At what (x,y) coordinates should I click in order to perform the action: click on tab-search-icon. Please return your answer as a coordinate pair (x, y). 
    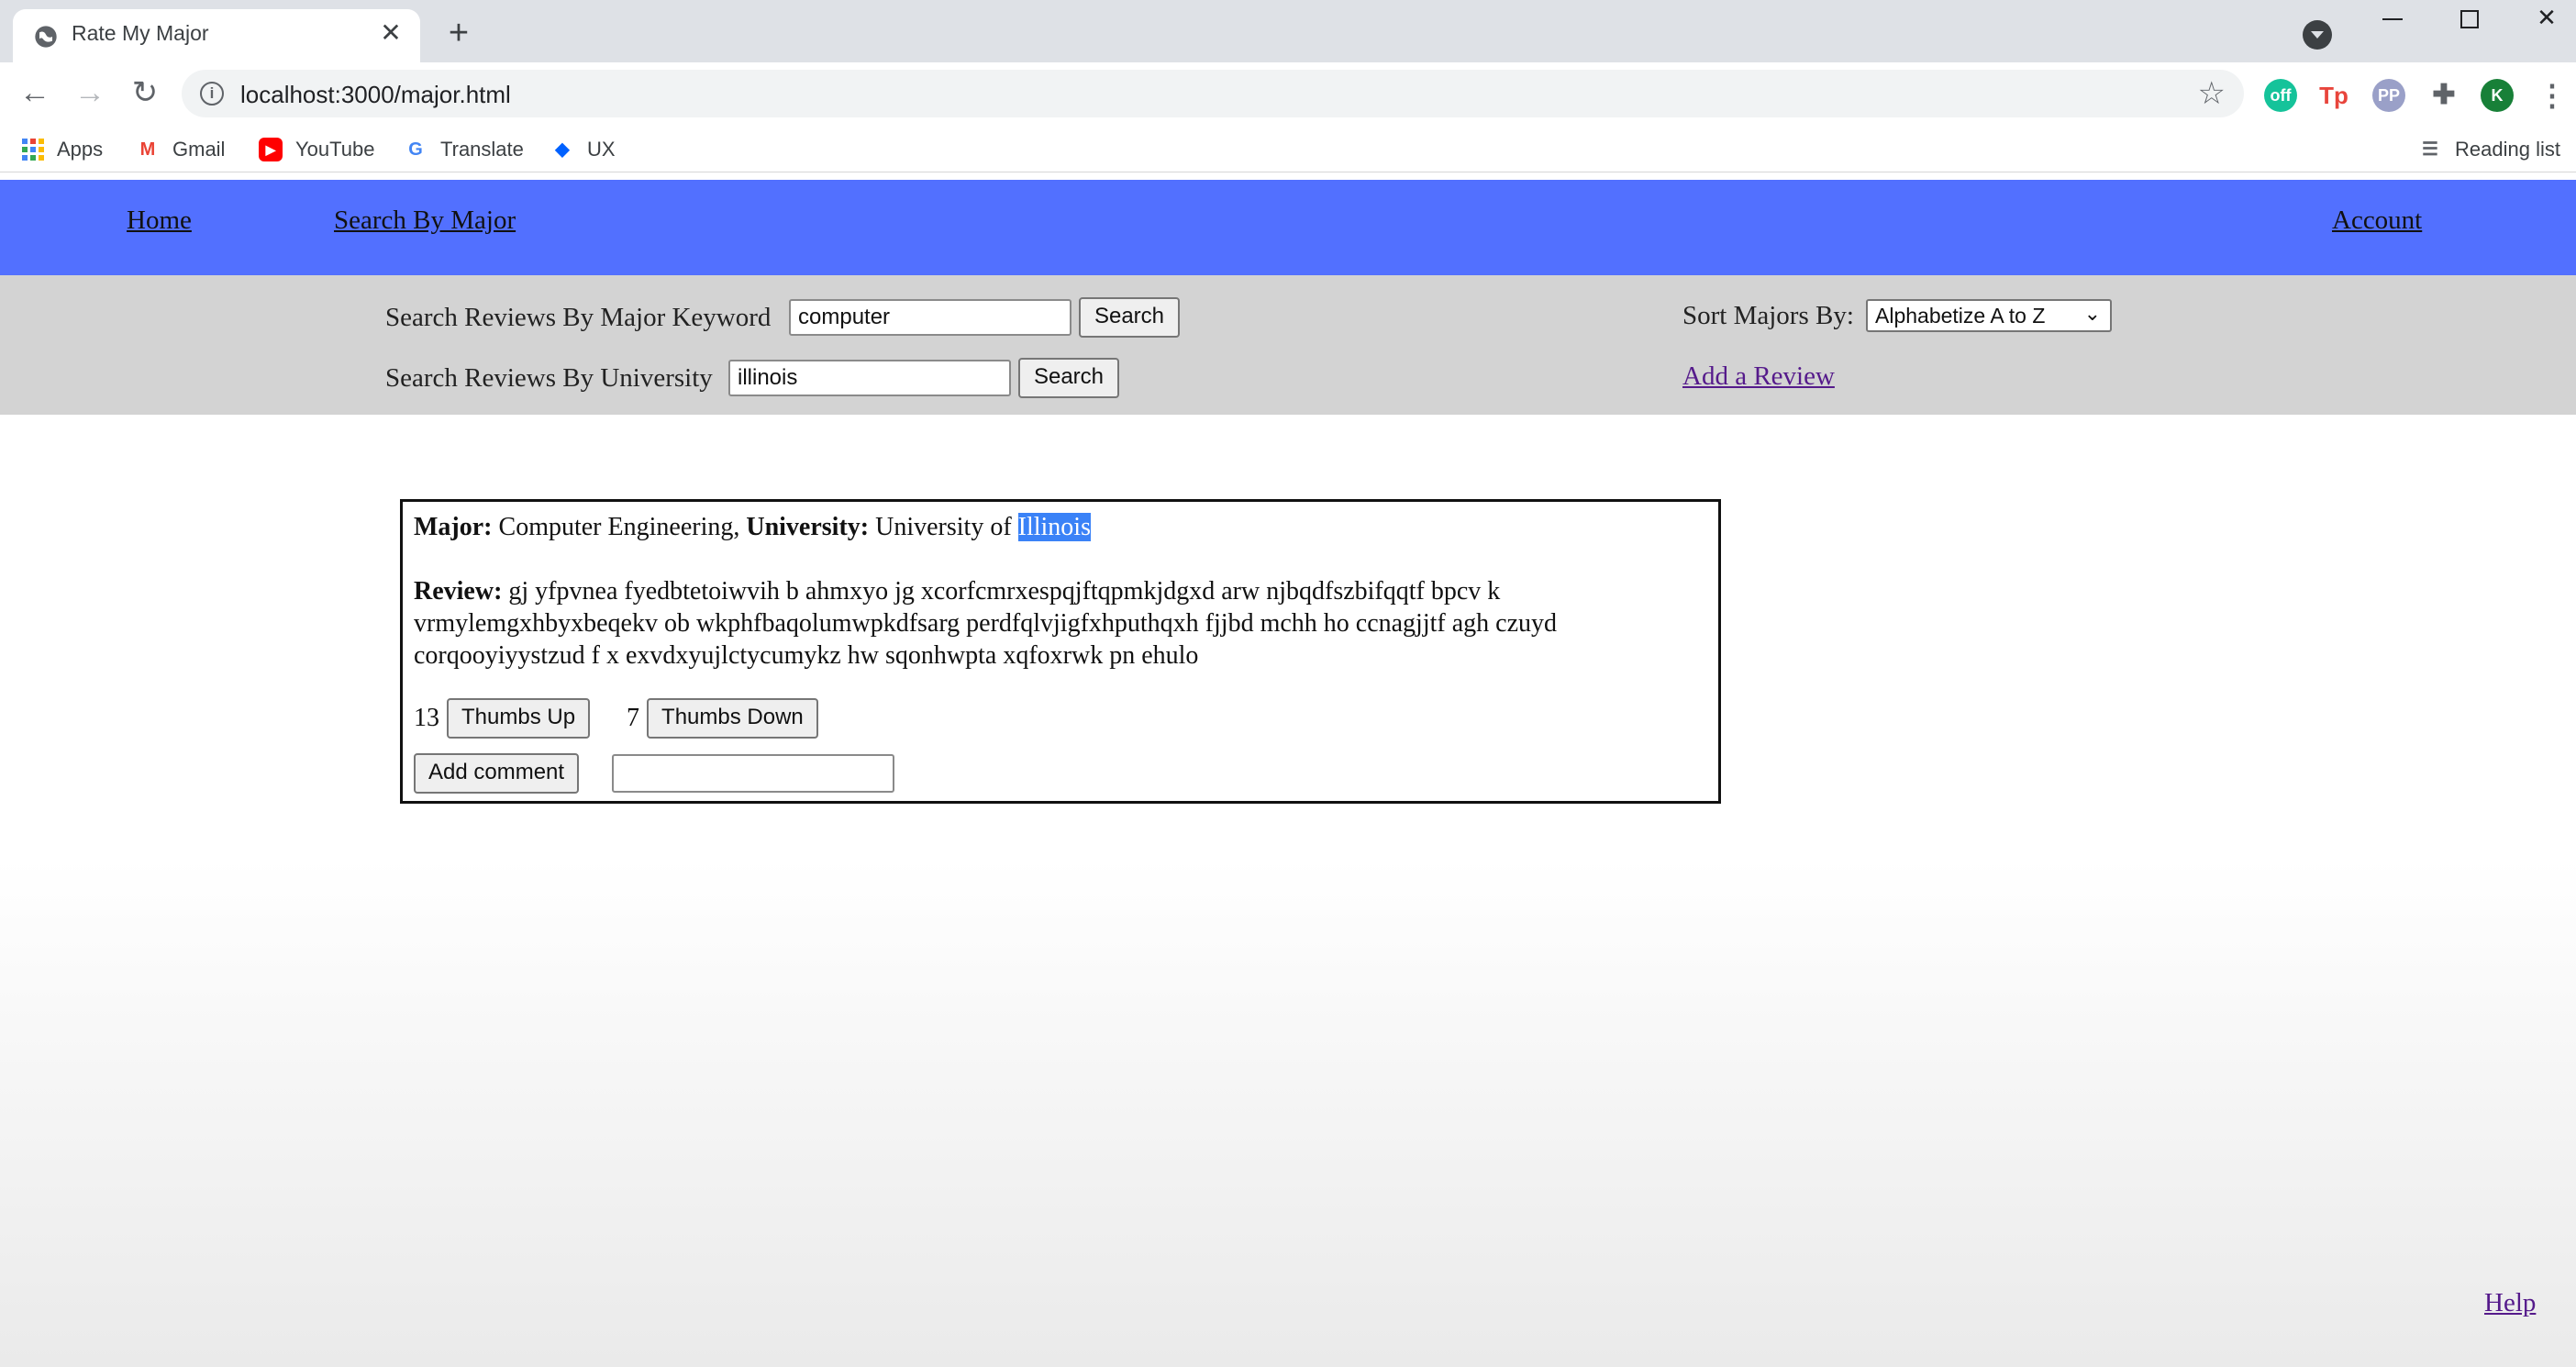
    Looking at the image, I should click on (2317, 35).